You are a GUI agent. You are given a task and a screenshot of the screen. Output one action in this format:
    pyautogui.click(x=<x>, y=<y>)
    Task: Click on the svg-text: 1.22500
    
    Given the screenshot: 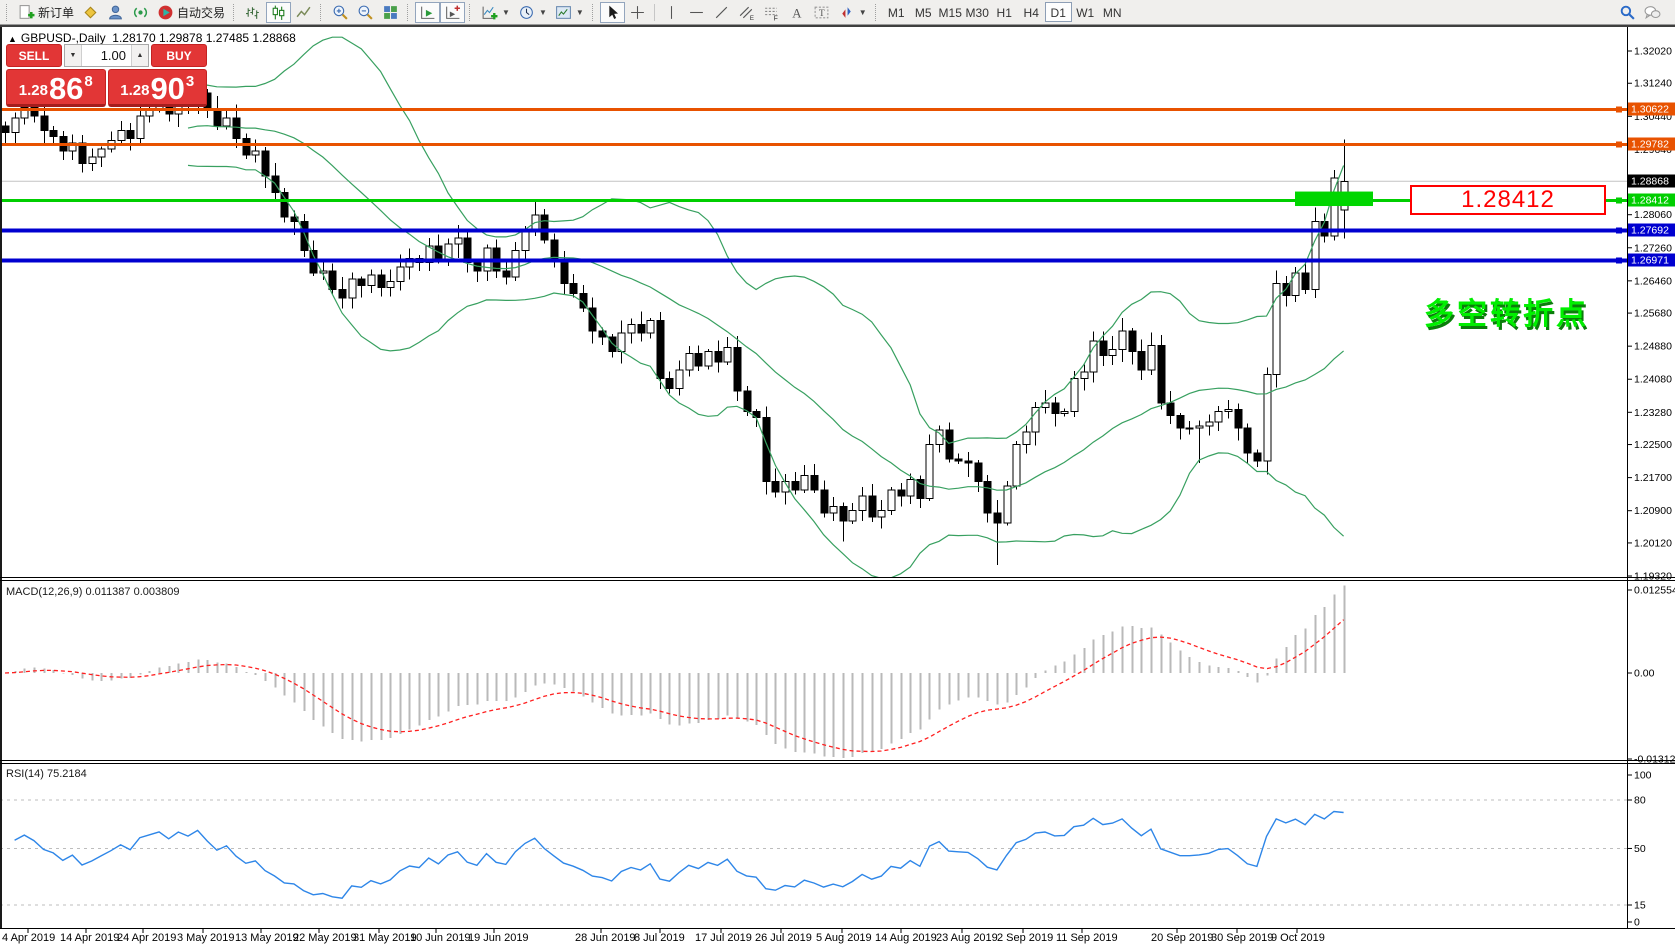 What is the action you would take?
    pyautogui.click(x=1653, y=445)
    